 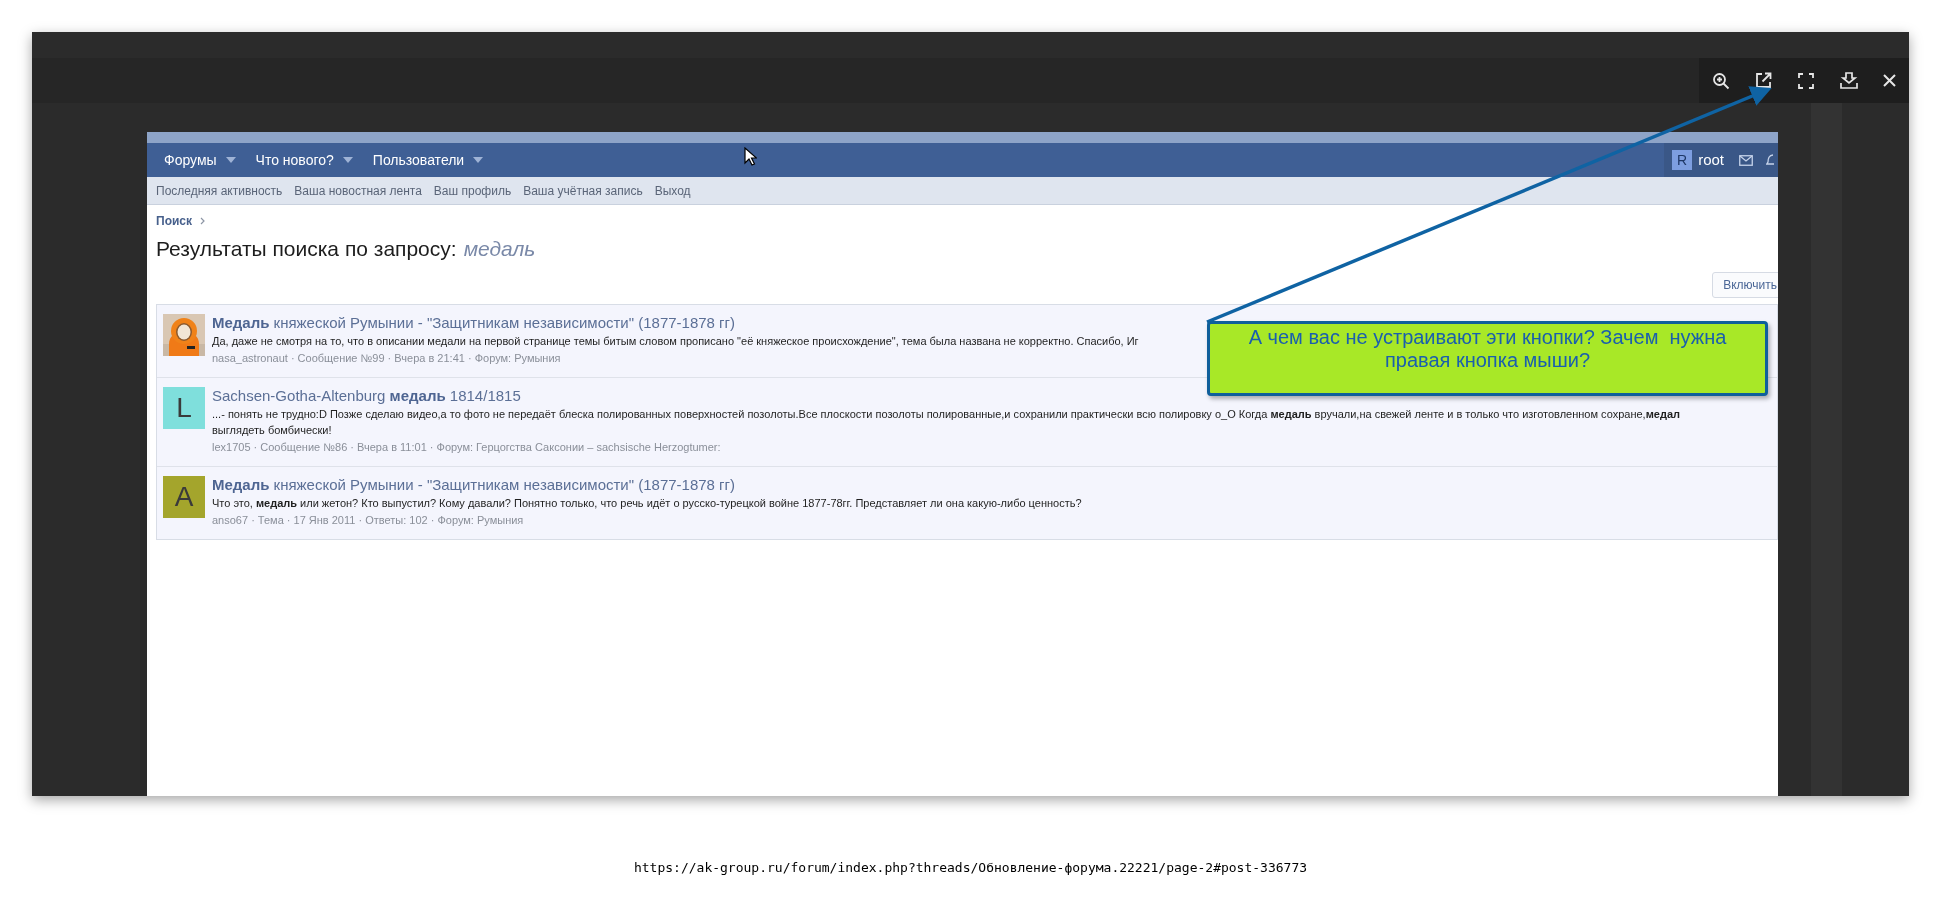 What do you see at coordinates (174, 221) in the screenshot?
I see `breadcrumb-link: Поиск` at bounding box center [174, 221].